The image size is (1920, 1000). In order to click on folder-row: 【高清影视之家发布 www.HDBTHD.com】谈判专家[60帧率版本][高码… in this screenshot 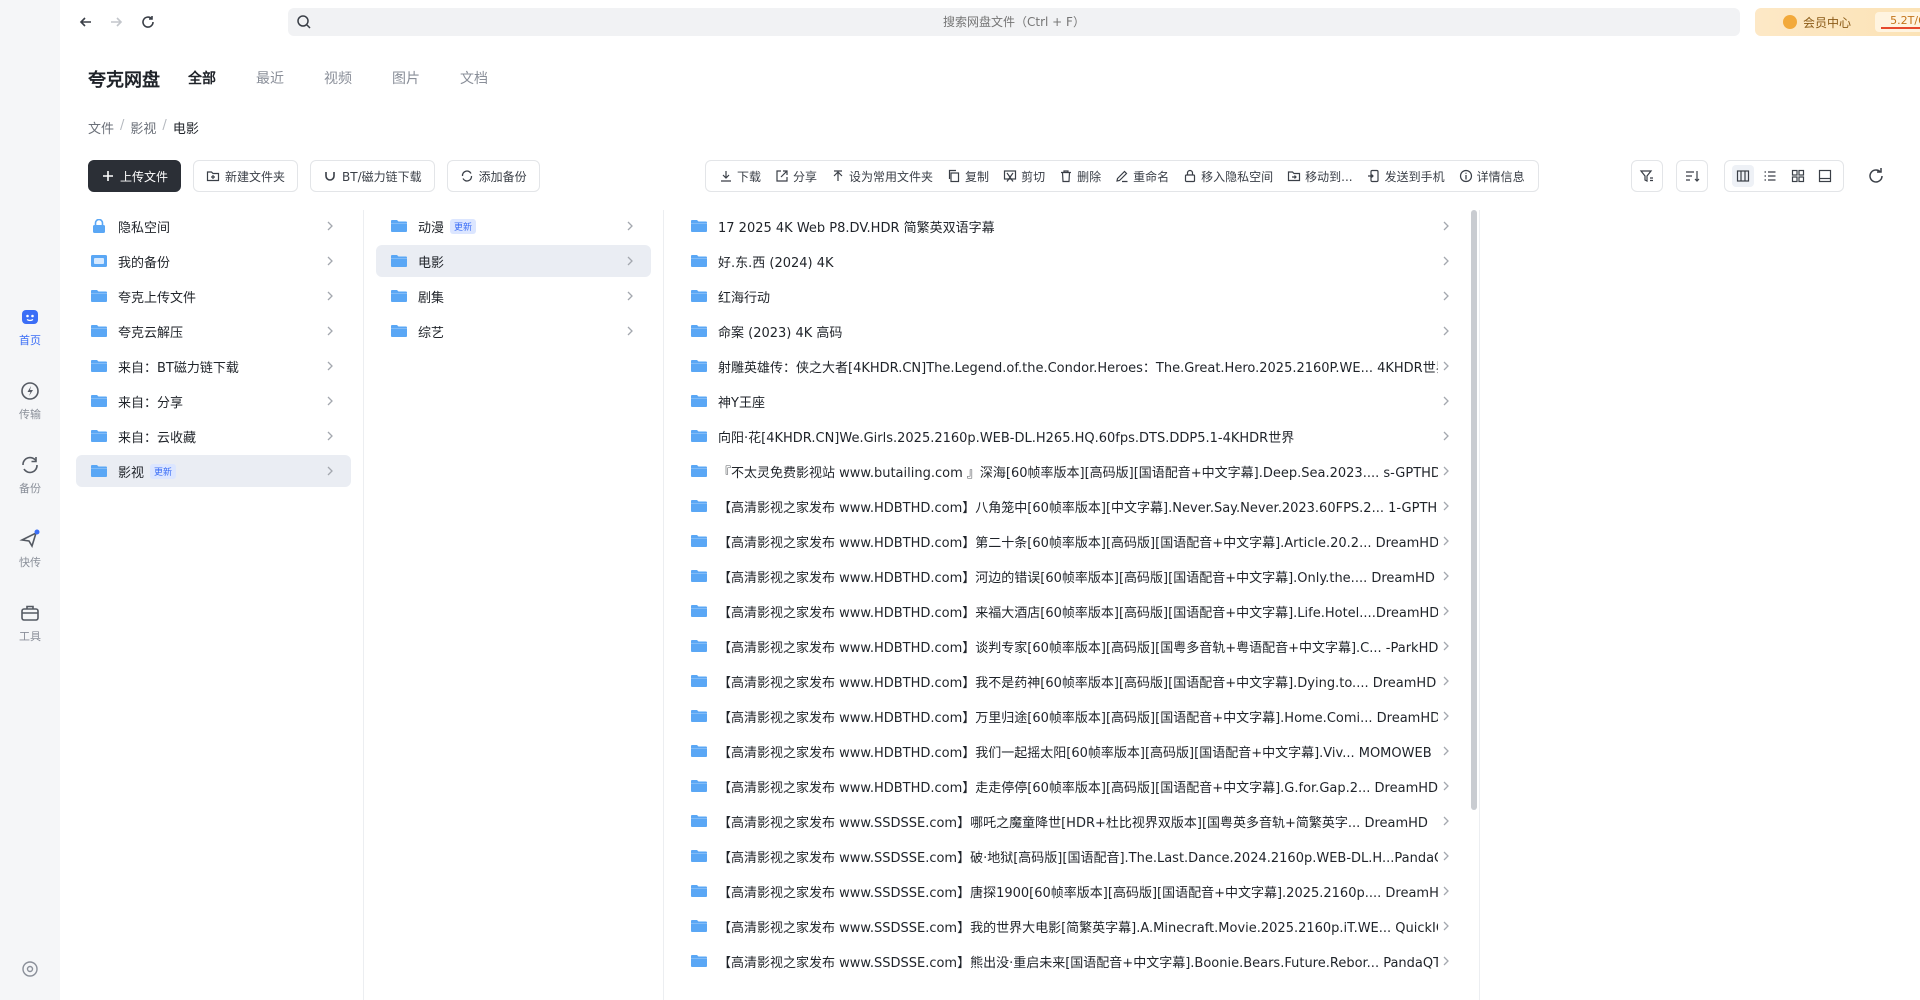, I will do `click(1071, 646)`.